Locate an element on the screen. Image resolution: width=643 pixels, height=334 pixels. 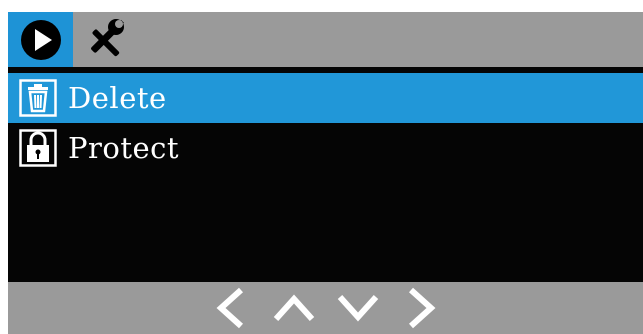
nav-right-button is located at coordinates (422, 308).